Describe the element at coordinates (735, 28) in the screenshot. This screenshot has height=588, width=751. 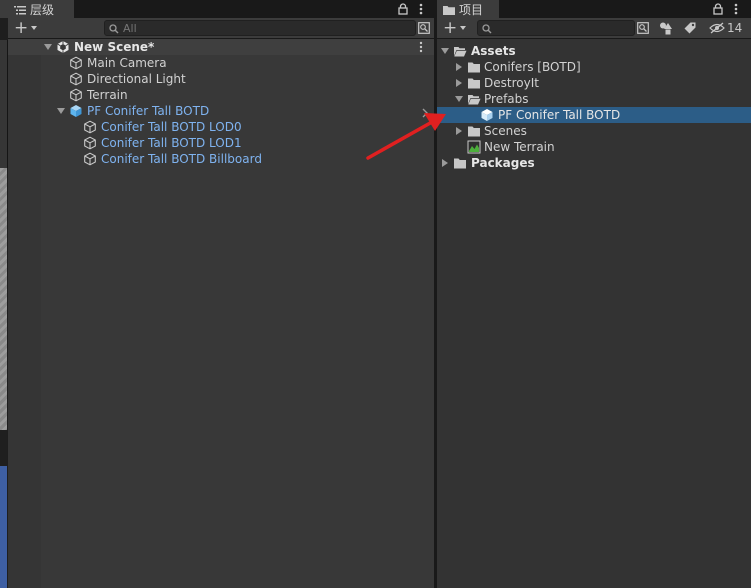
I see `hidden-count: 14` at that location.